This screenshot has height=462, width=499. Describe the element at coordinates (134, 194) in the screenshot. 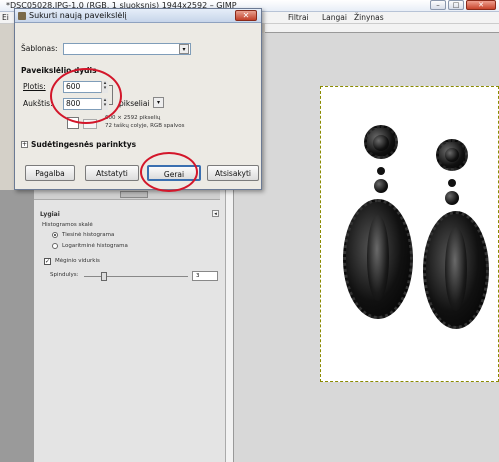

I see `dock-tab` at that location.